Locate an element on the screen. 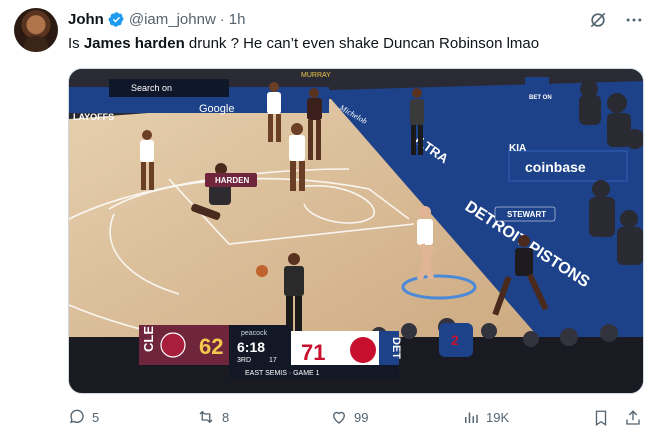  verified-badge-icon is located at coordinates (116, 19).